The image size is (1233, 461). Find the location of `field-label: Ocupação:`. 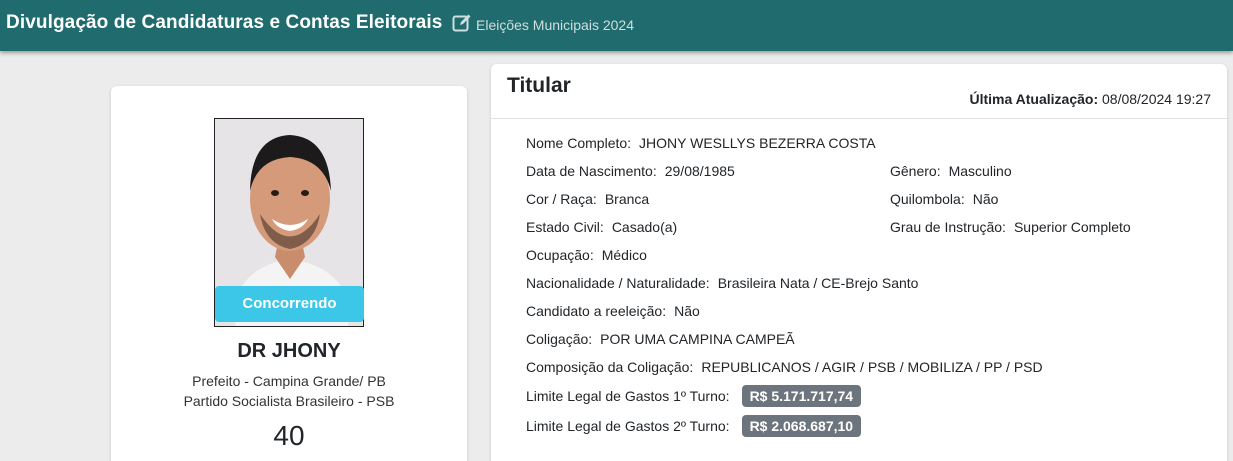

field-label: Ocupação: is located at coordinates (560, 255).